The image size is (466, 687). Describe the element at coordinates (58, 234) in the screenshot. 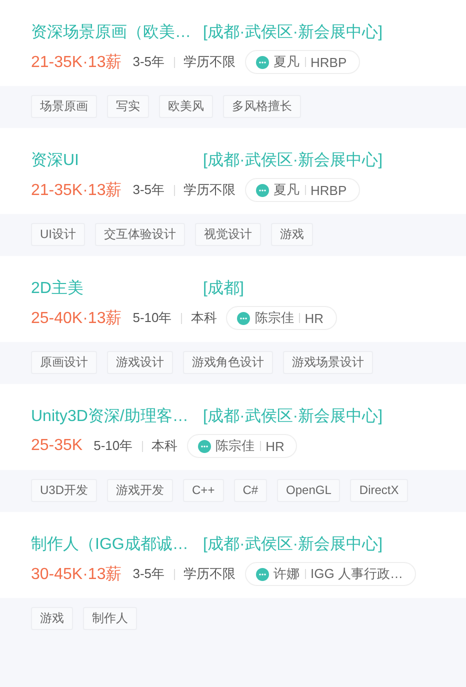

I see `skill-tag: UI设计` at that location.